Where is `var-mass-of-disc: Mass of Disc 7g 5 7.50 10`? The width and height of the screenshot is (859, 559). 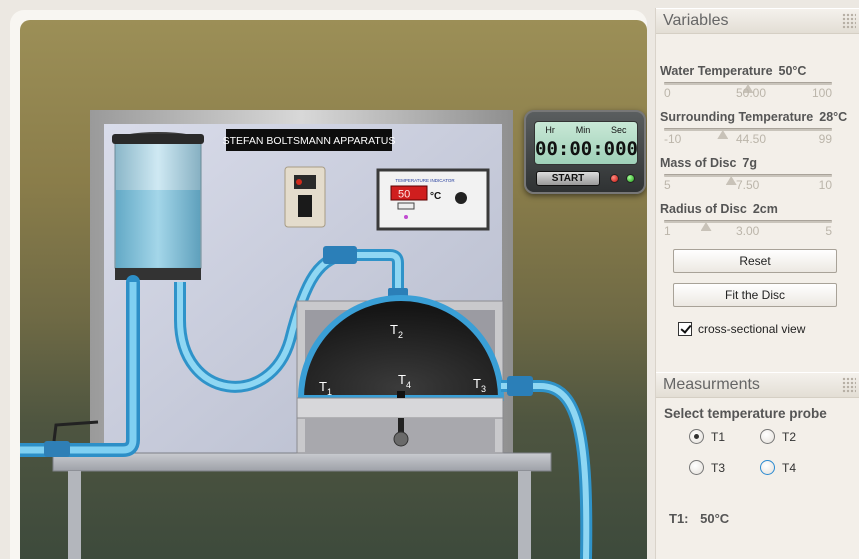 var-mass-of-disc: Mass of Disc 7g 5 7.50 10 is located at coordinates (759, 175).